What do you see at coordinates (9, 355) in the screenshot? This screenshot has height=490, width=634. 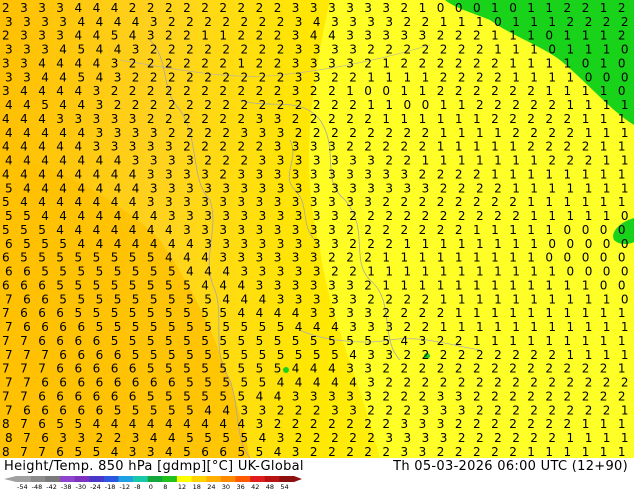 I see `grid-value: 7` at bounding box center [9, 355].